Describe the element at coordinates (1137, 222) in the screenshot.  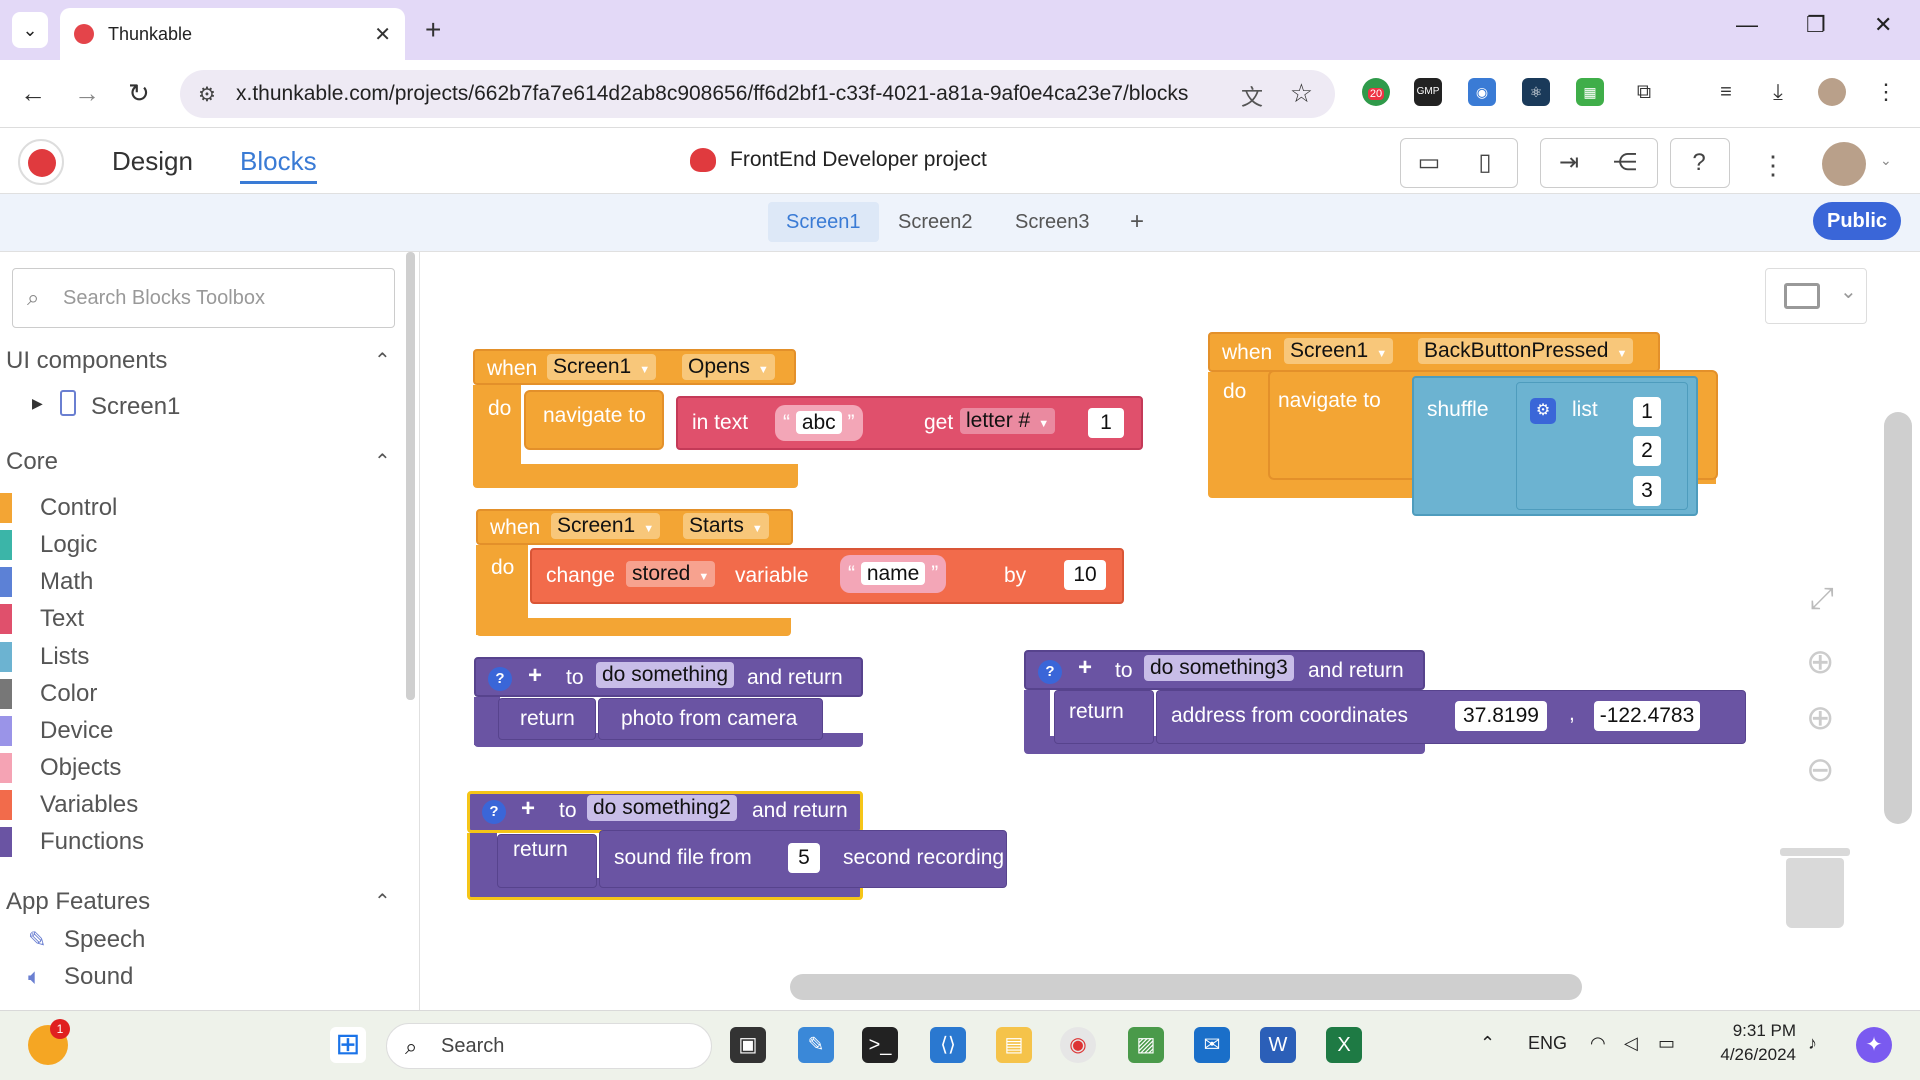
I see `add-screen-button: +` at that location.